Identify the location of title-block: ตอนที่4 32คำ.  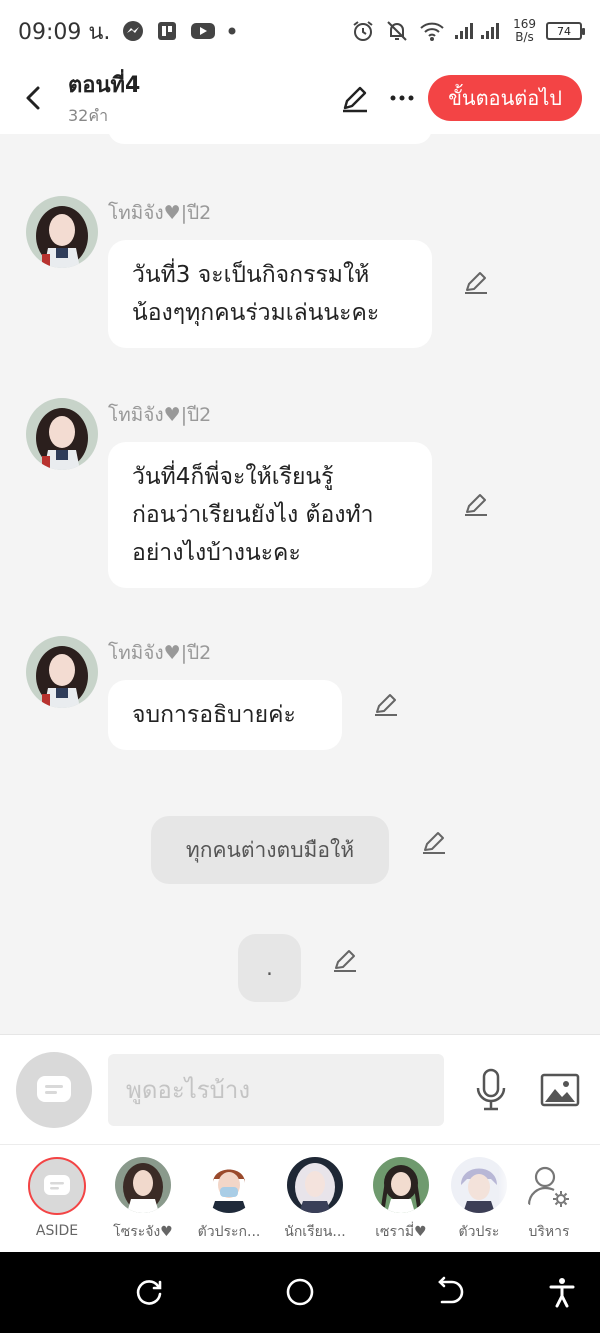
(104, 98).